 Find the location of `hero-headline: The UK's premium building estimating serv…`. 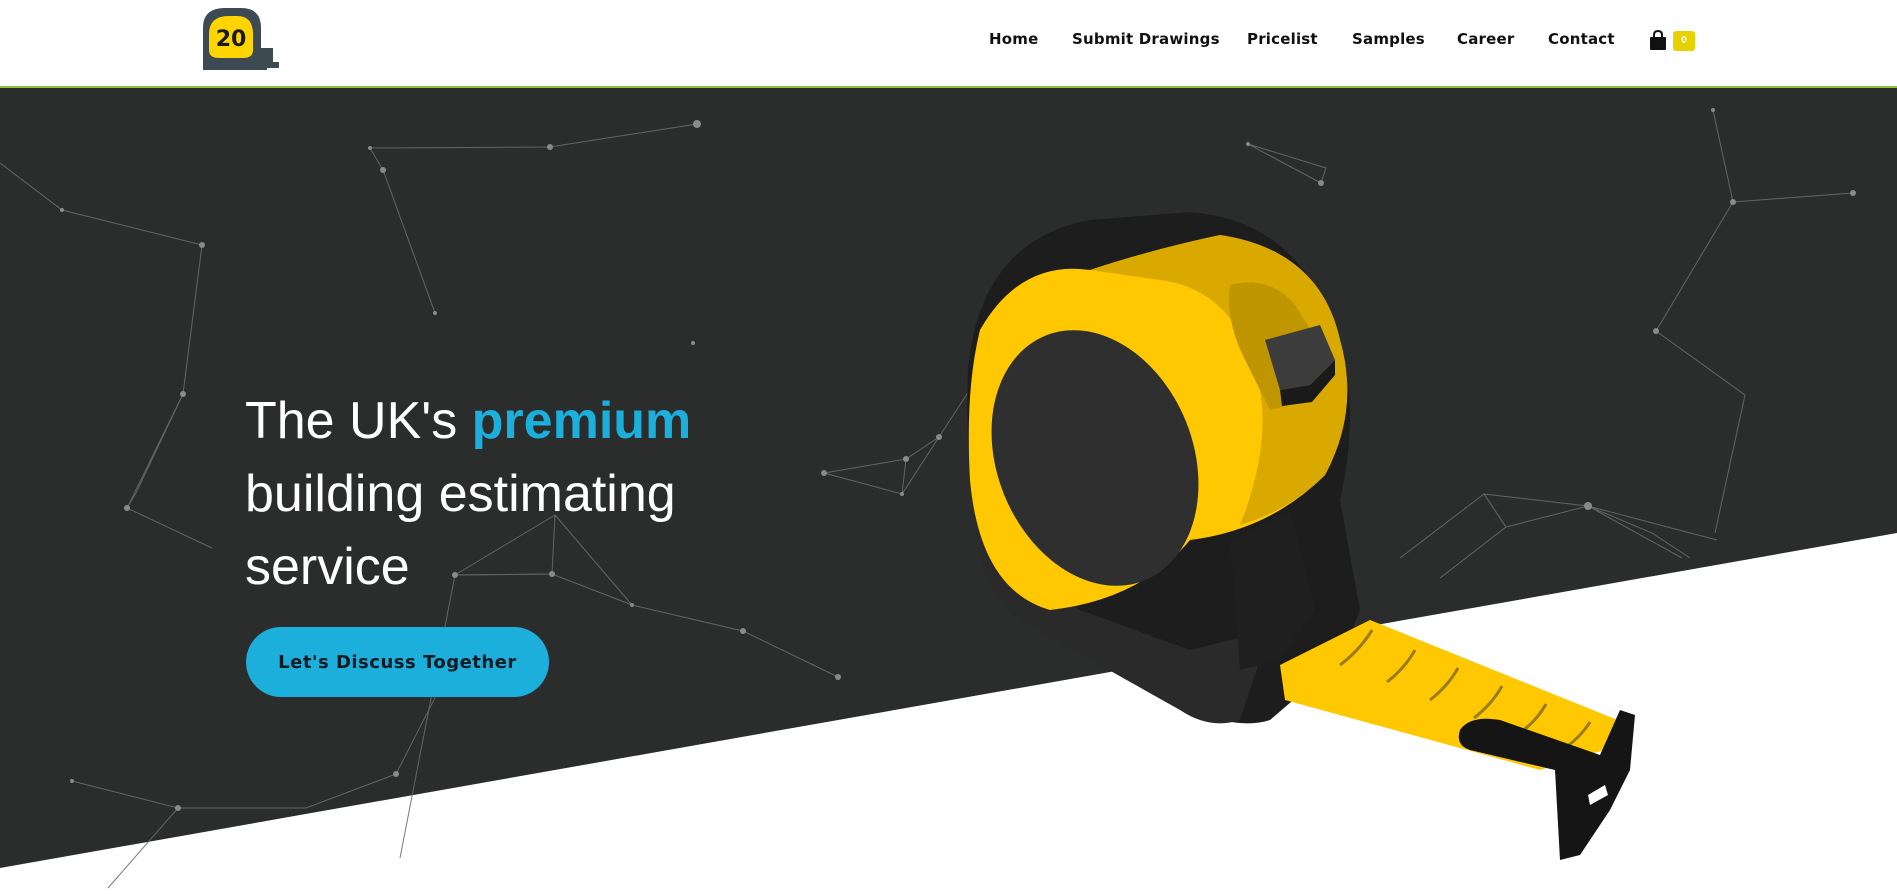

hero-headline: The UK's premium building estimating serv… is located at coordinates (525, 494).